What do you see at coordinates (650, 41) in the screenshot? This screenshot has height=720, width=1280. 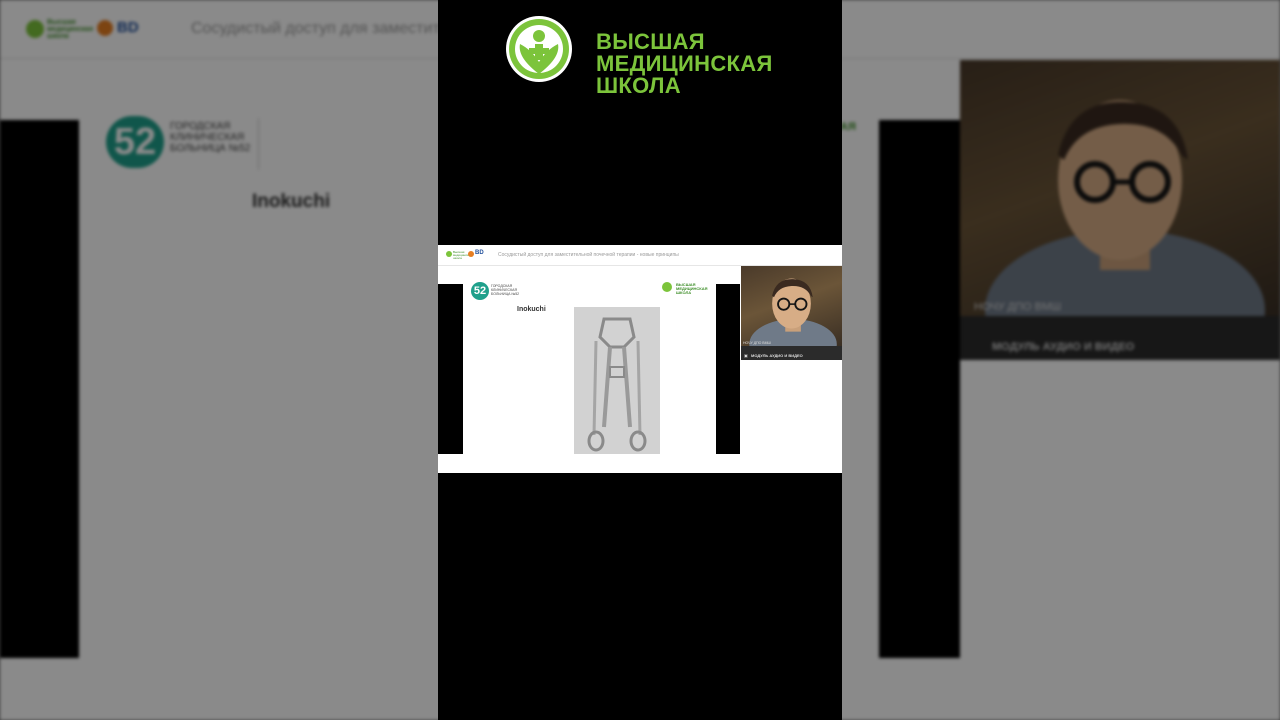 I see `brand-line-1: ВЫСШАЯ` at bounding box center [650, 41].